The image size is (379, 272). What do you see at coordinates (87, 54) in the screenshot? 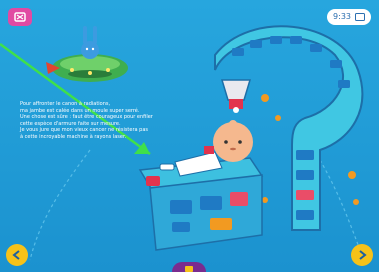
I see `ufo-with-rabbit` at bounding box center [87, 54].